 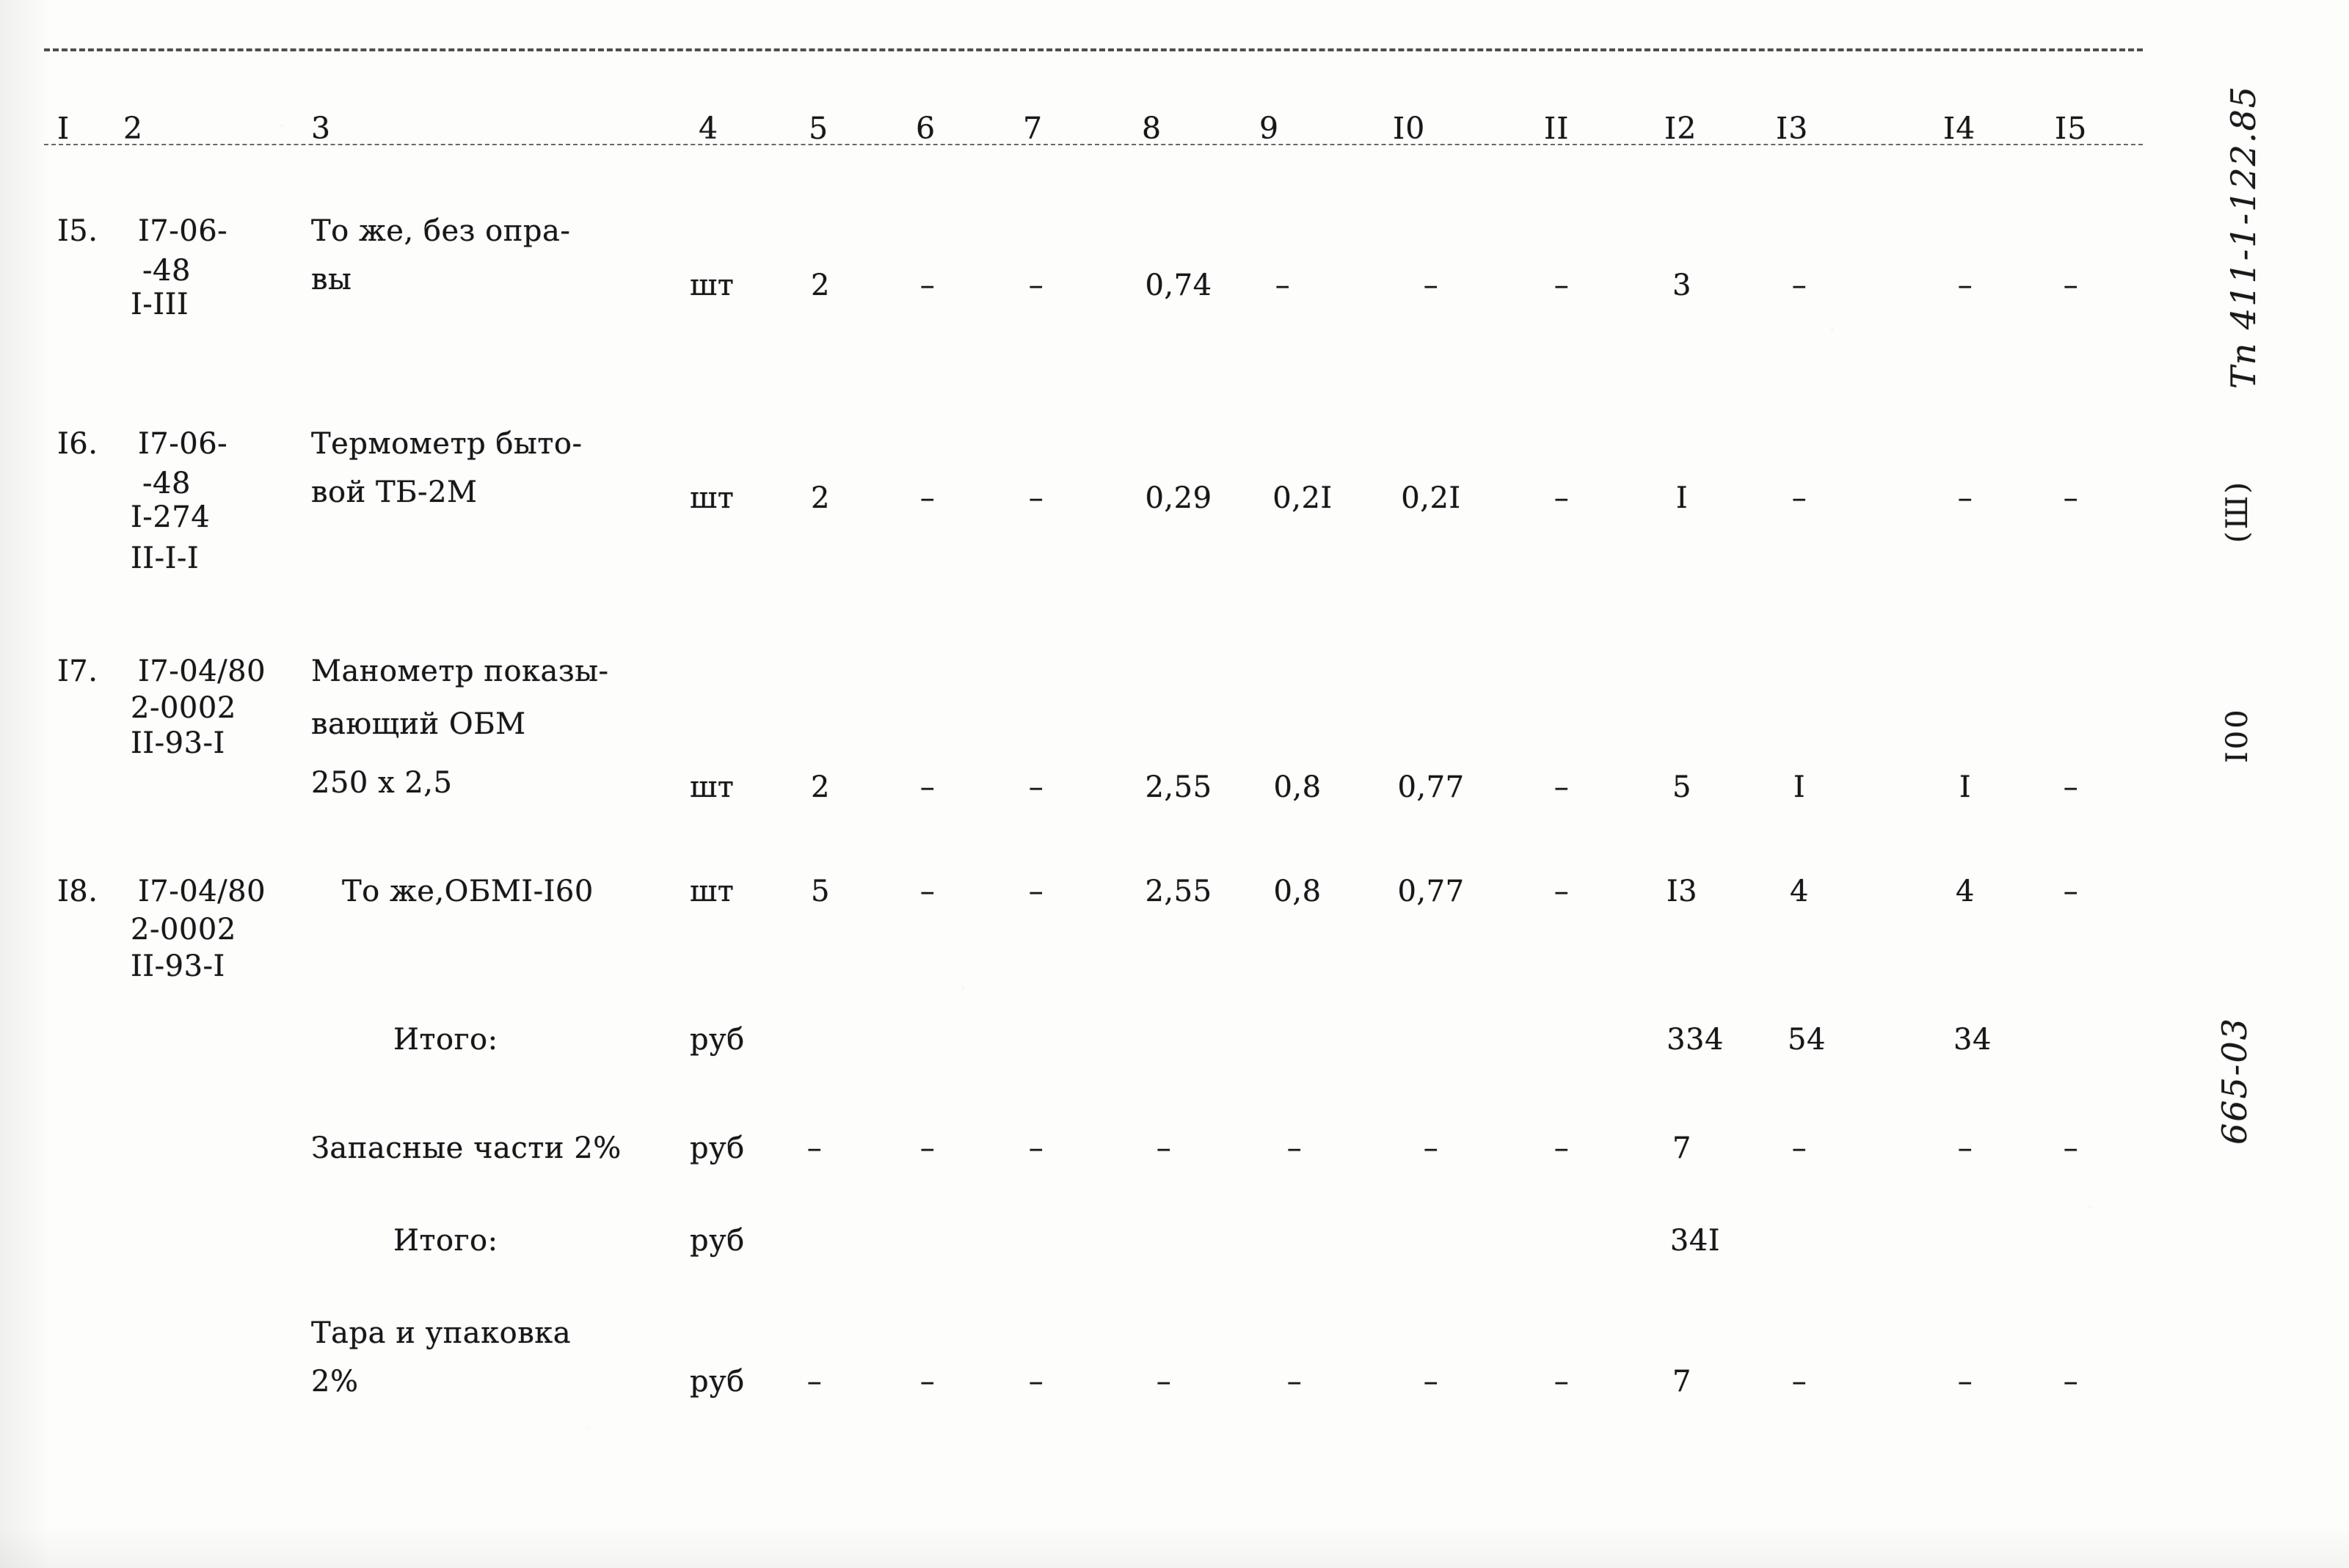 What do you see at coordinates (1681, 128) in the screenshot?
I see `col-header-12: I2` at bounding box center [1681, 128].